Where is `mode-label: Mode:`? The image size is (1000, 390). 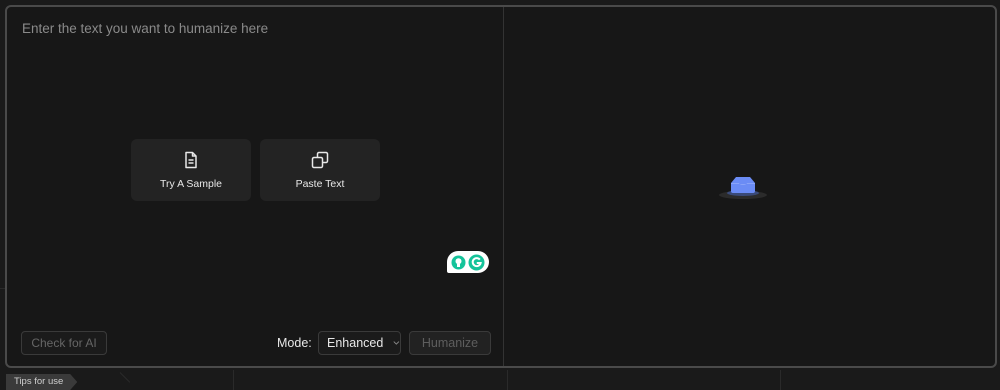
mode-label: Mode: is located at coordinates (294, 343).